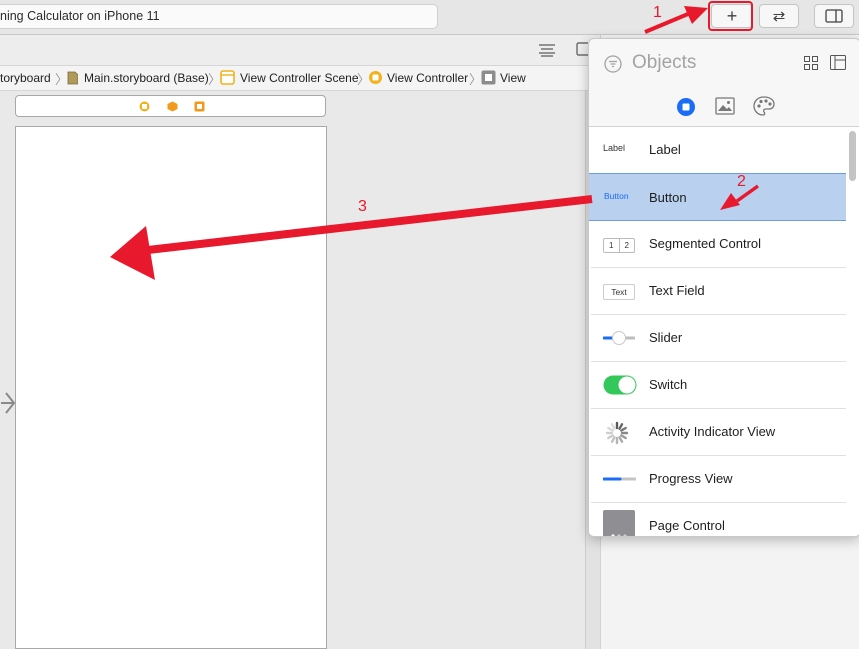 The width and height of the screenshot is (859, 649). Describe the element at coordinates (144, 106) in the screenshot. I see `view-controller-dock-icon` at that location.